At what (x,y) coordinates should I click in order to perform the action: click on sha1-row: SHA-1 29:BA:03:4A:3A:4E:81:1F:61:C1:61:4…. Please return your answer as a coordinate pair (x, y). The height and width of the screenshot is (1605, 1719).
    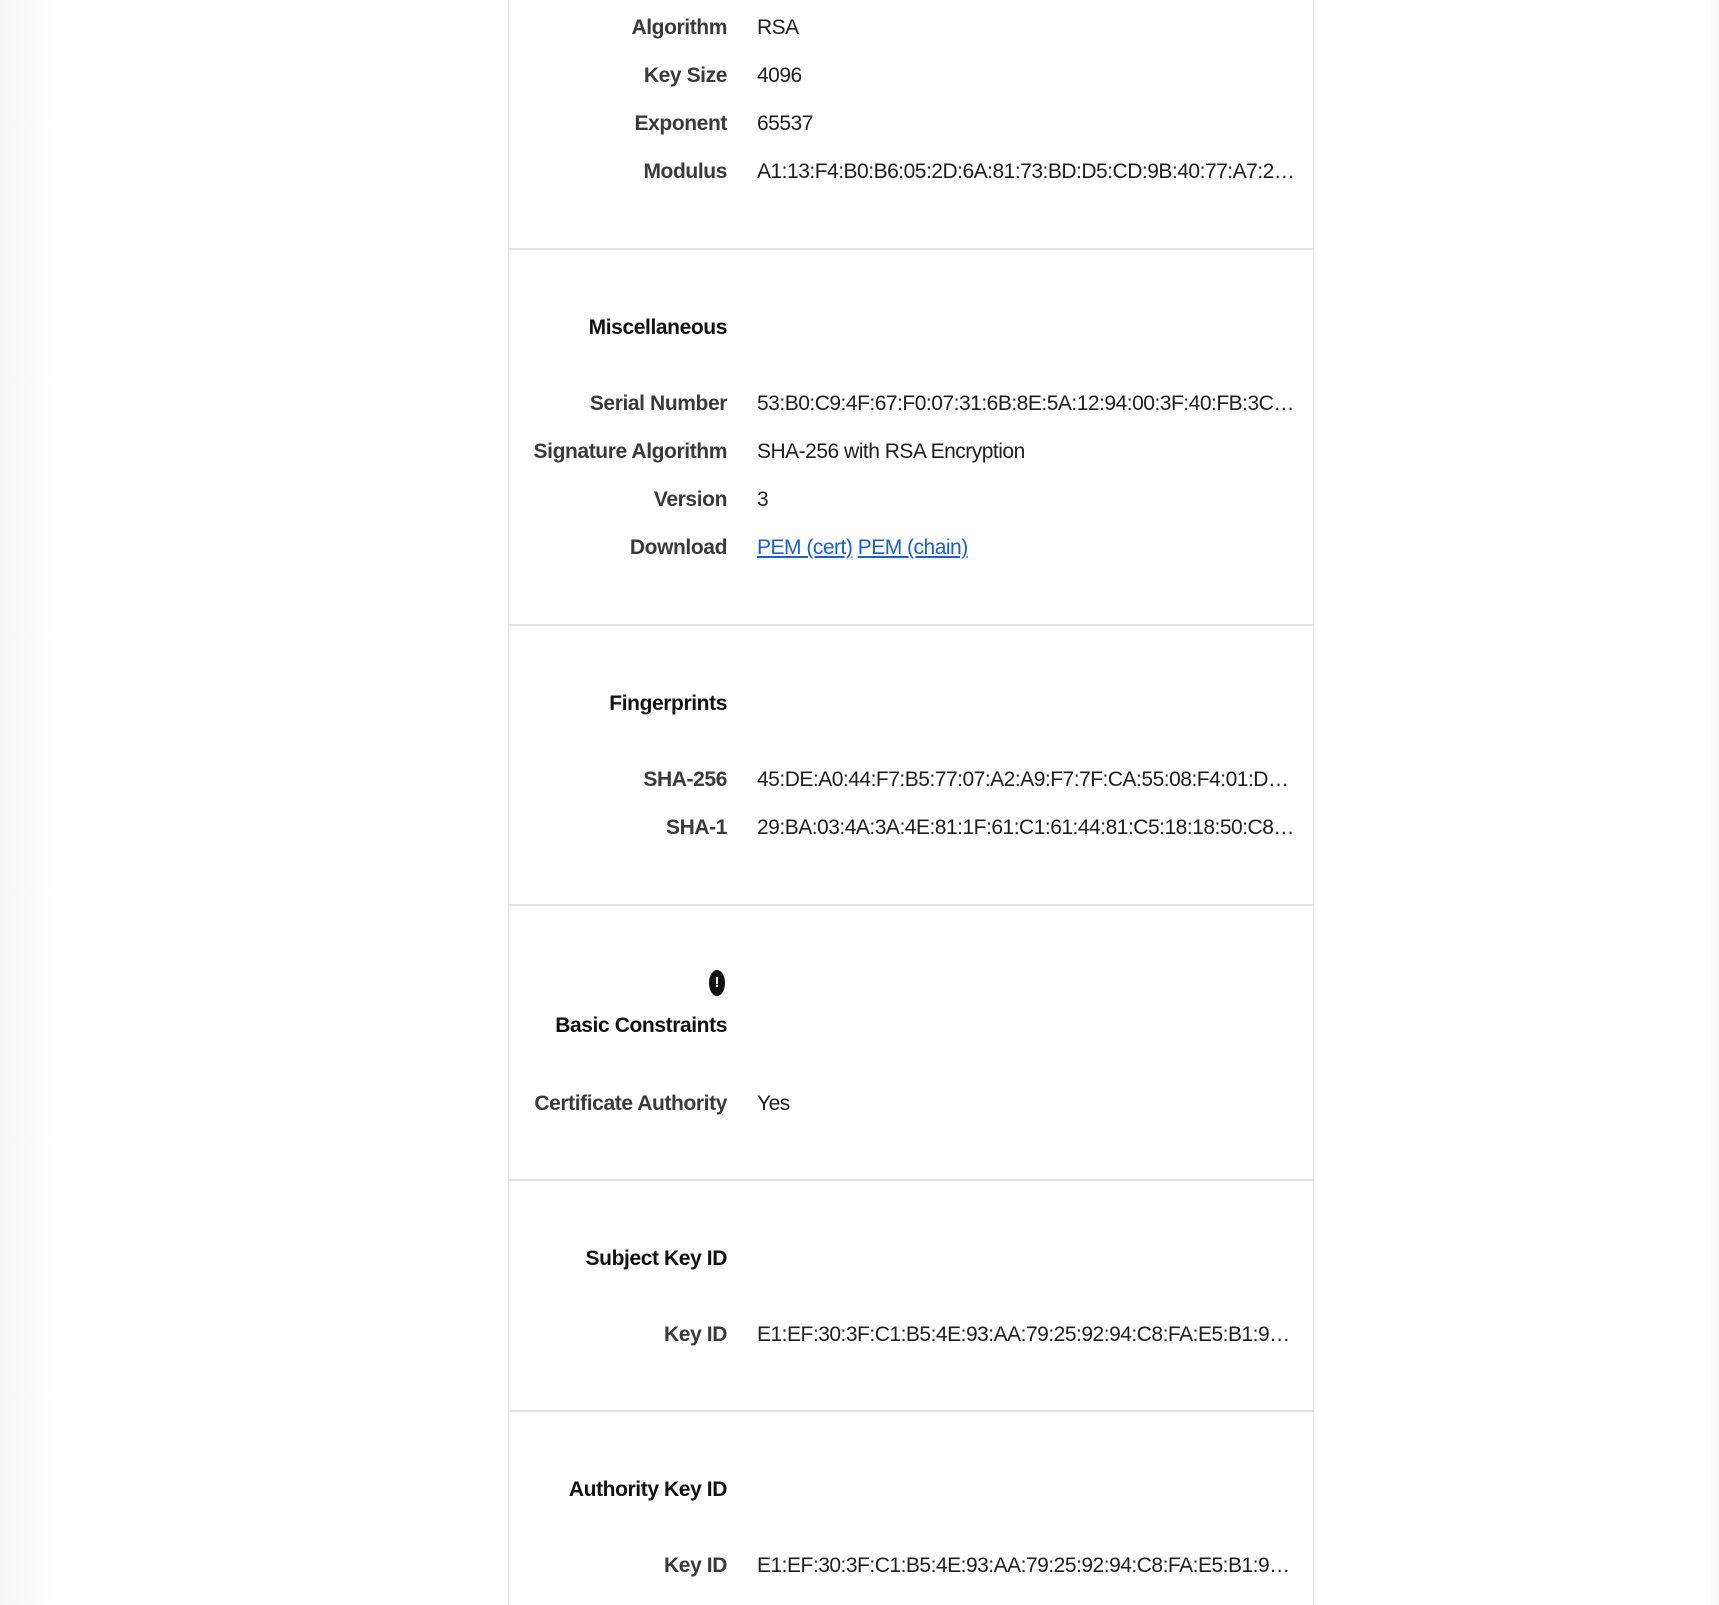
    Looking at the image, I should click on (911, 828).